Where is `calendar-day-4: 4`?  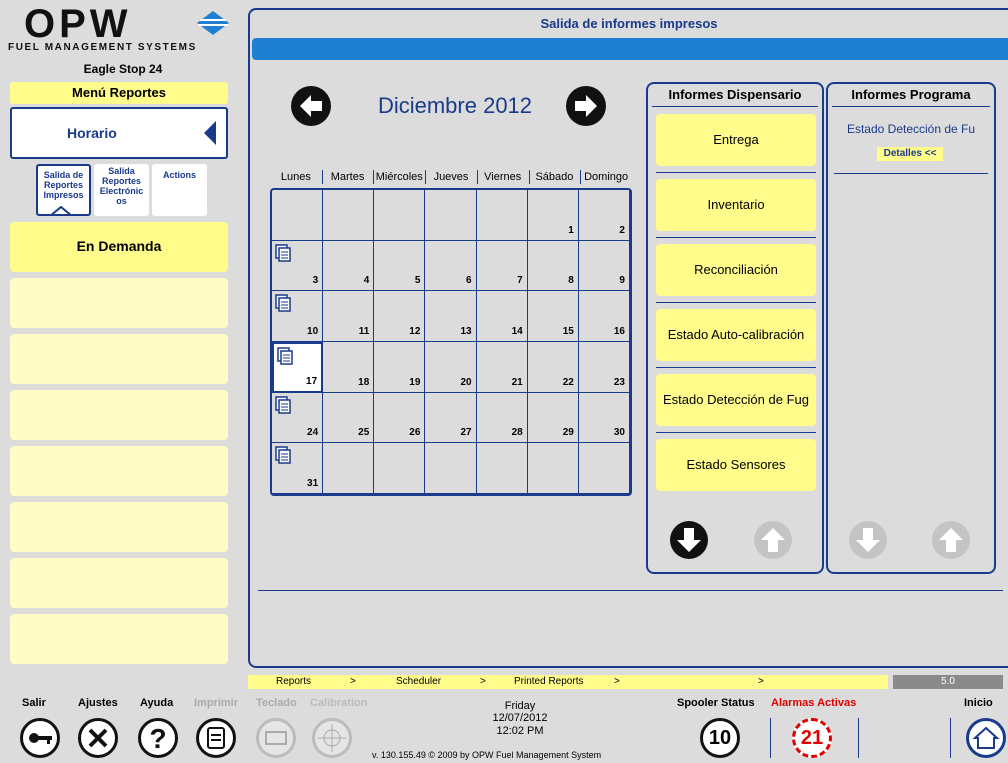 calendar-day-4: 4 is located at coordinates (349, 266).